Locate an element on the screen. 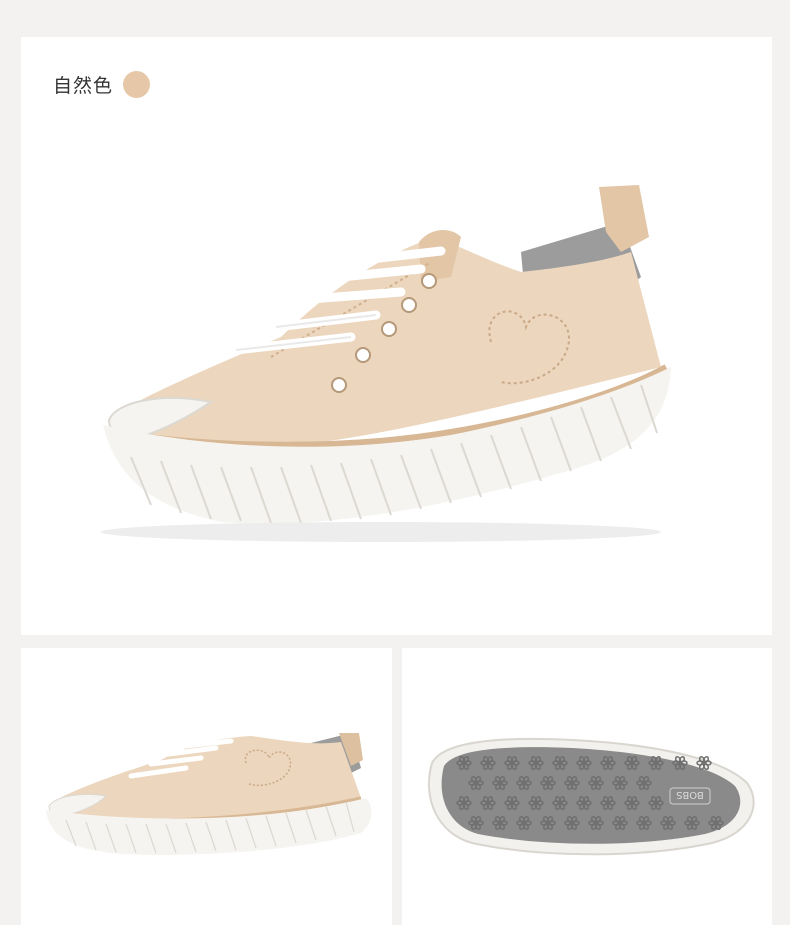 This screenshot has height=925, width=790. side-view-panel is located at coordinates (206, 786).